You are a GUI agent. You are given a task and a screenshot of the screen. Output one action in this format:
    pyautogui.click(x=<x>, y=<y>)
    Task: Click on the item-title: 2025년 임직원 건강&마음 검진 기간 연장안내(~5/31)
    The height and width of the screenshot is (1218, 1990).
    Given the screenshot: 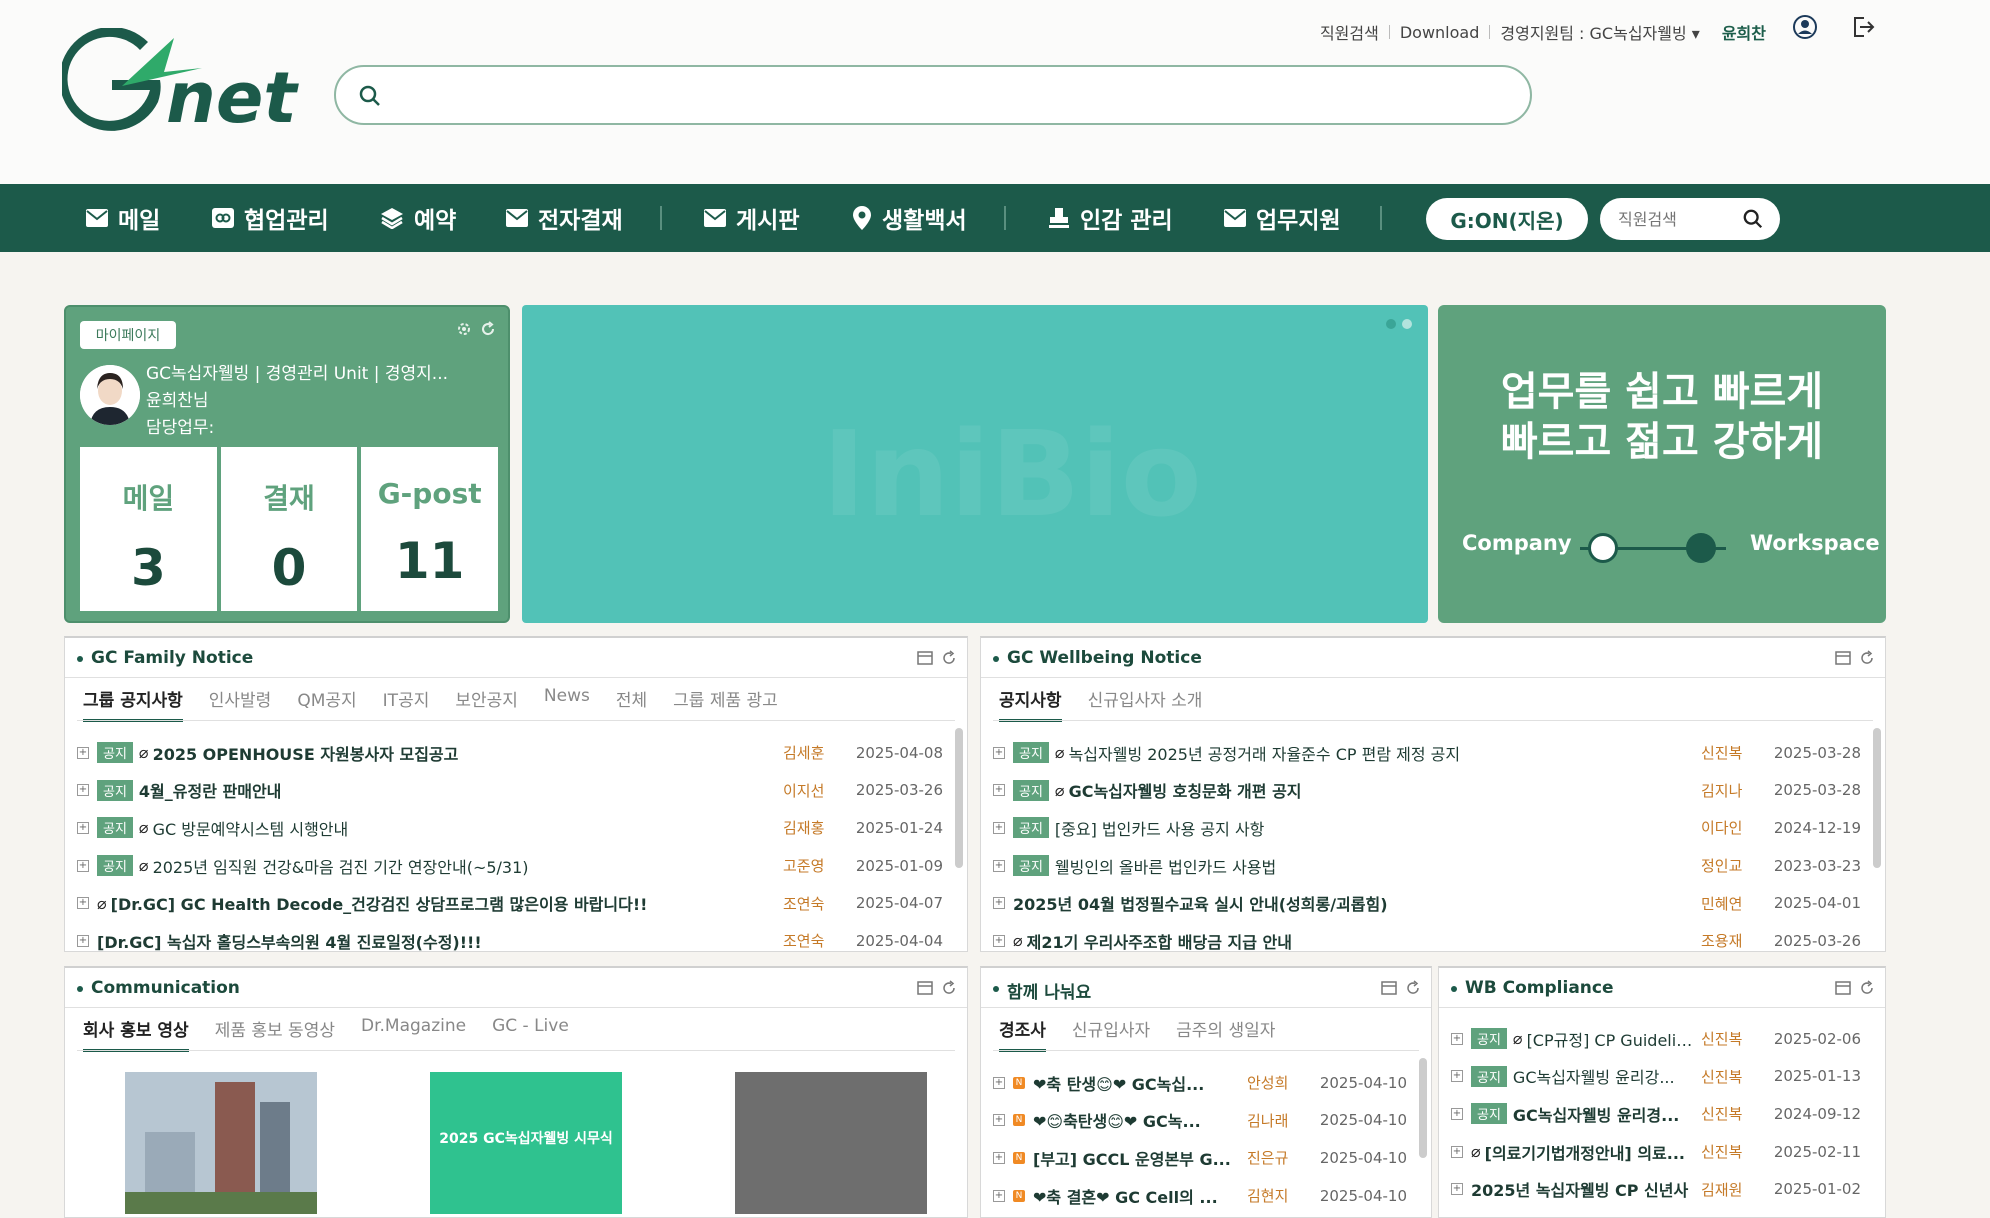 What is the action you would take?
    pyautogui.click(x=468, y=866)
    